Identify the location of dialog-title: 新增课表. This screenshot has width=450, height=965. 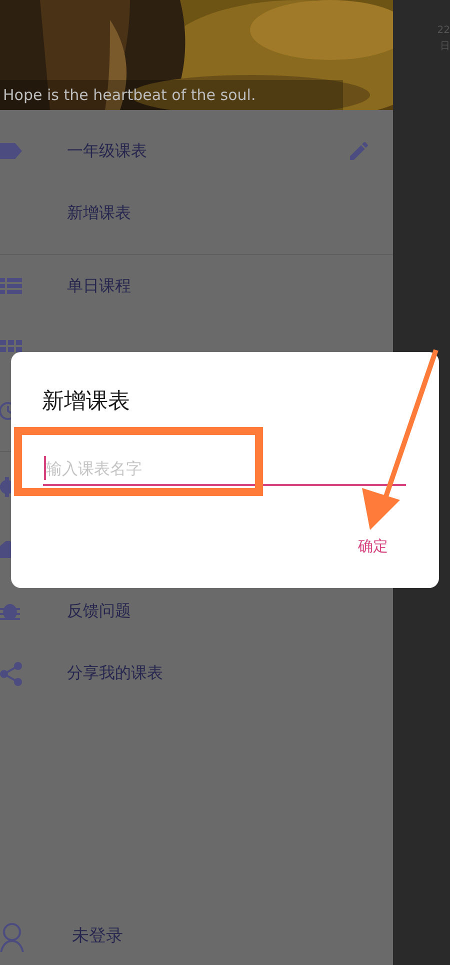
(86, 402).